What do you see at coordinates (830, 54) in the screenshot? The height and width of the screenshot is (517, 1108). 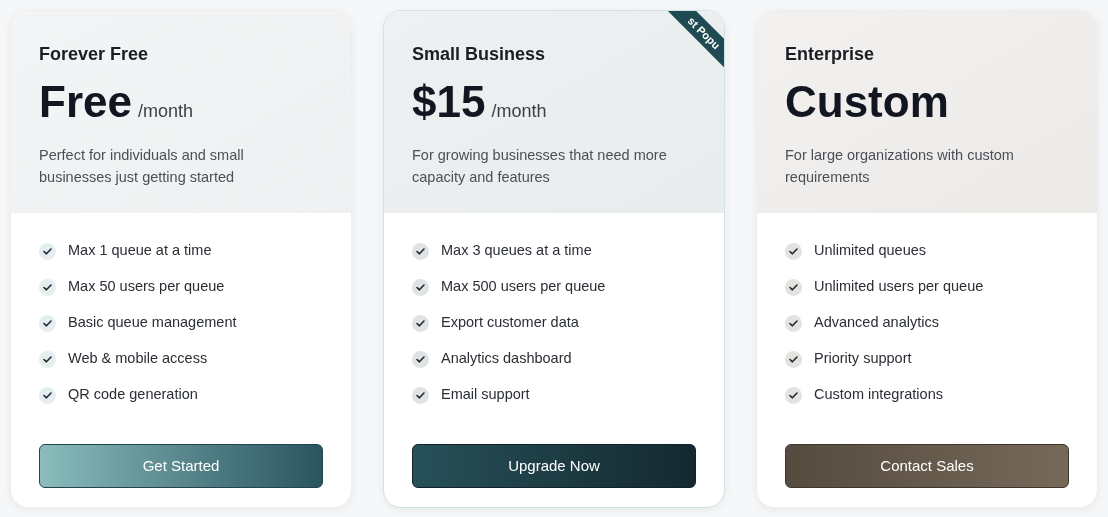 I see `plan-name: Enterprise` at bounding box center [830, 54].